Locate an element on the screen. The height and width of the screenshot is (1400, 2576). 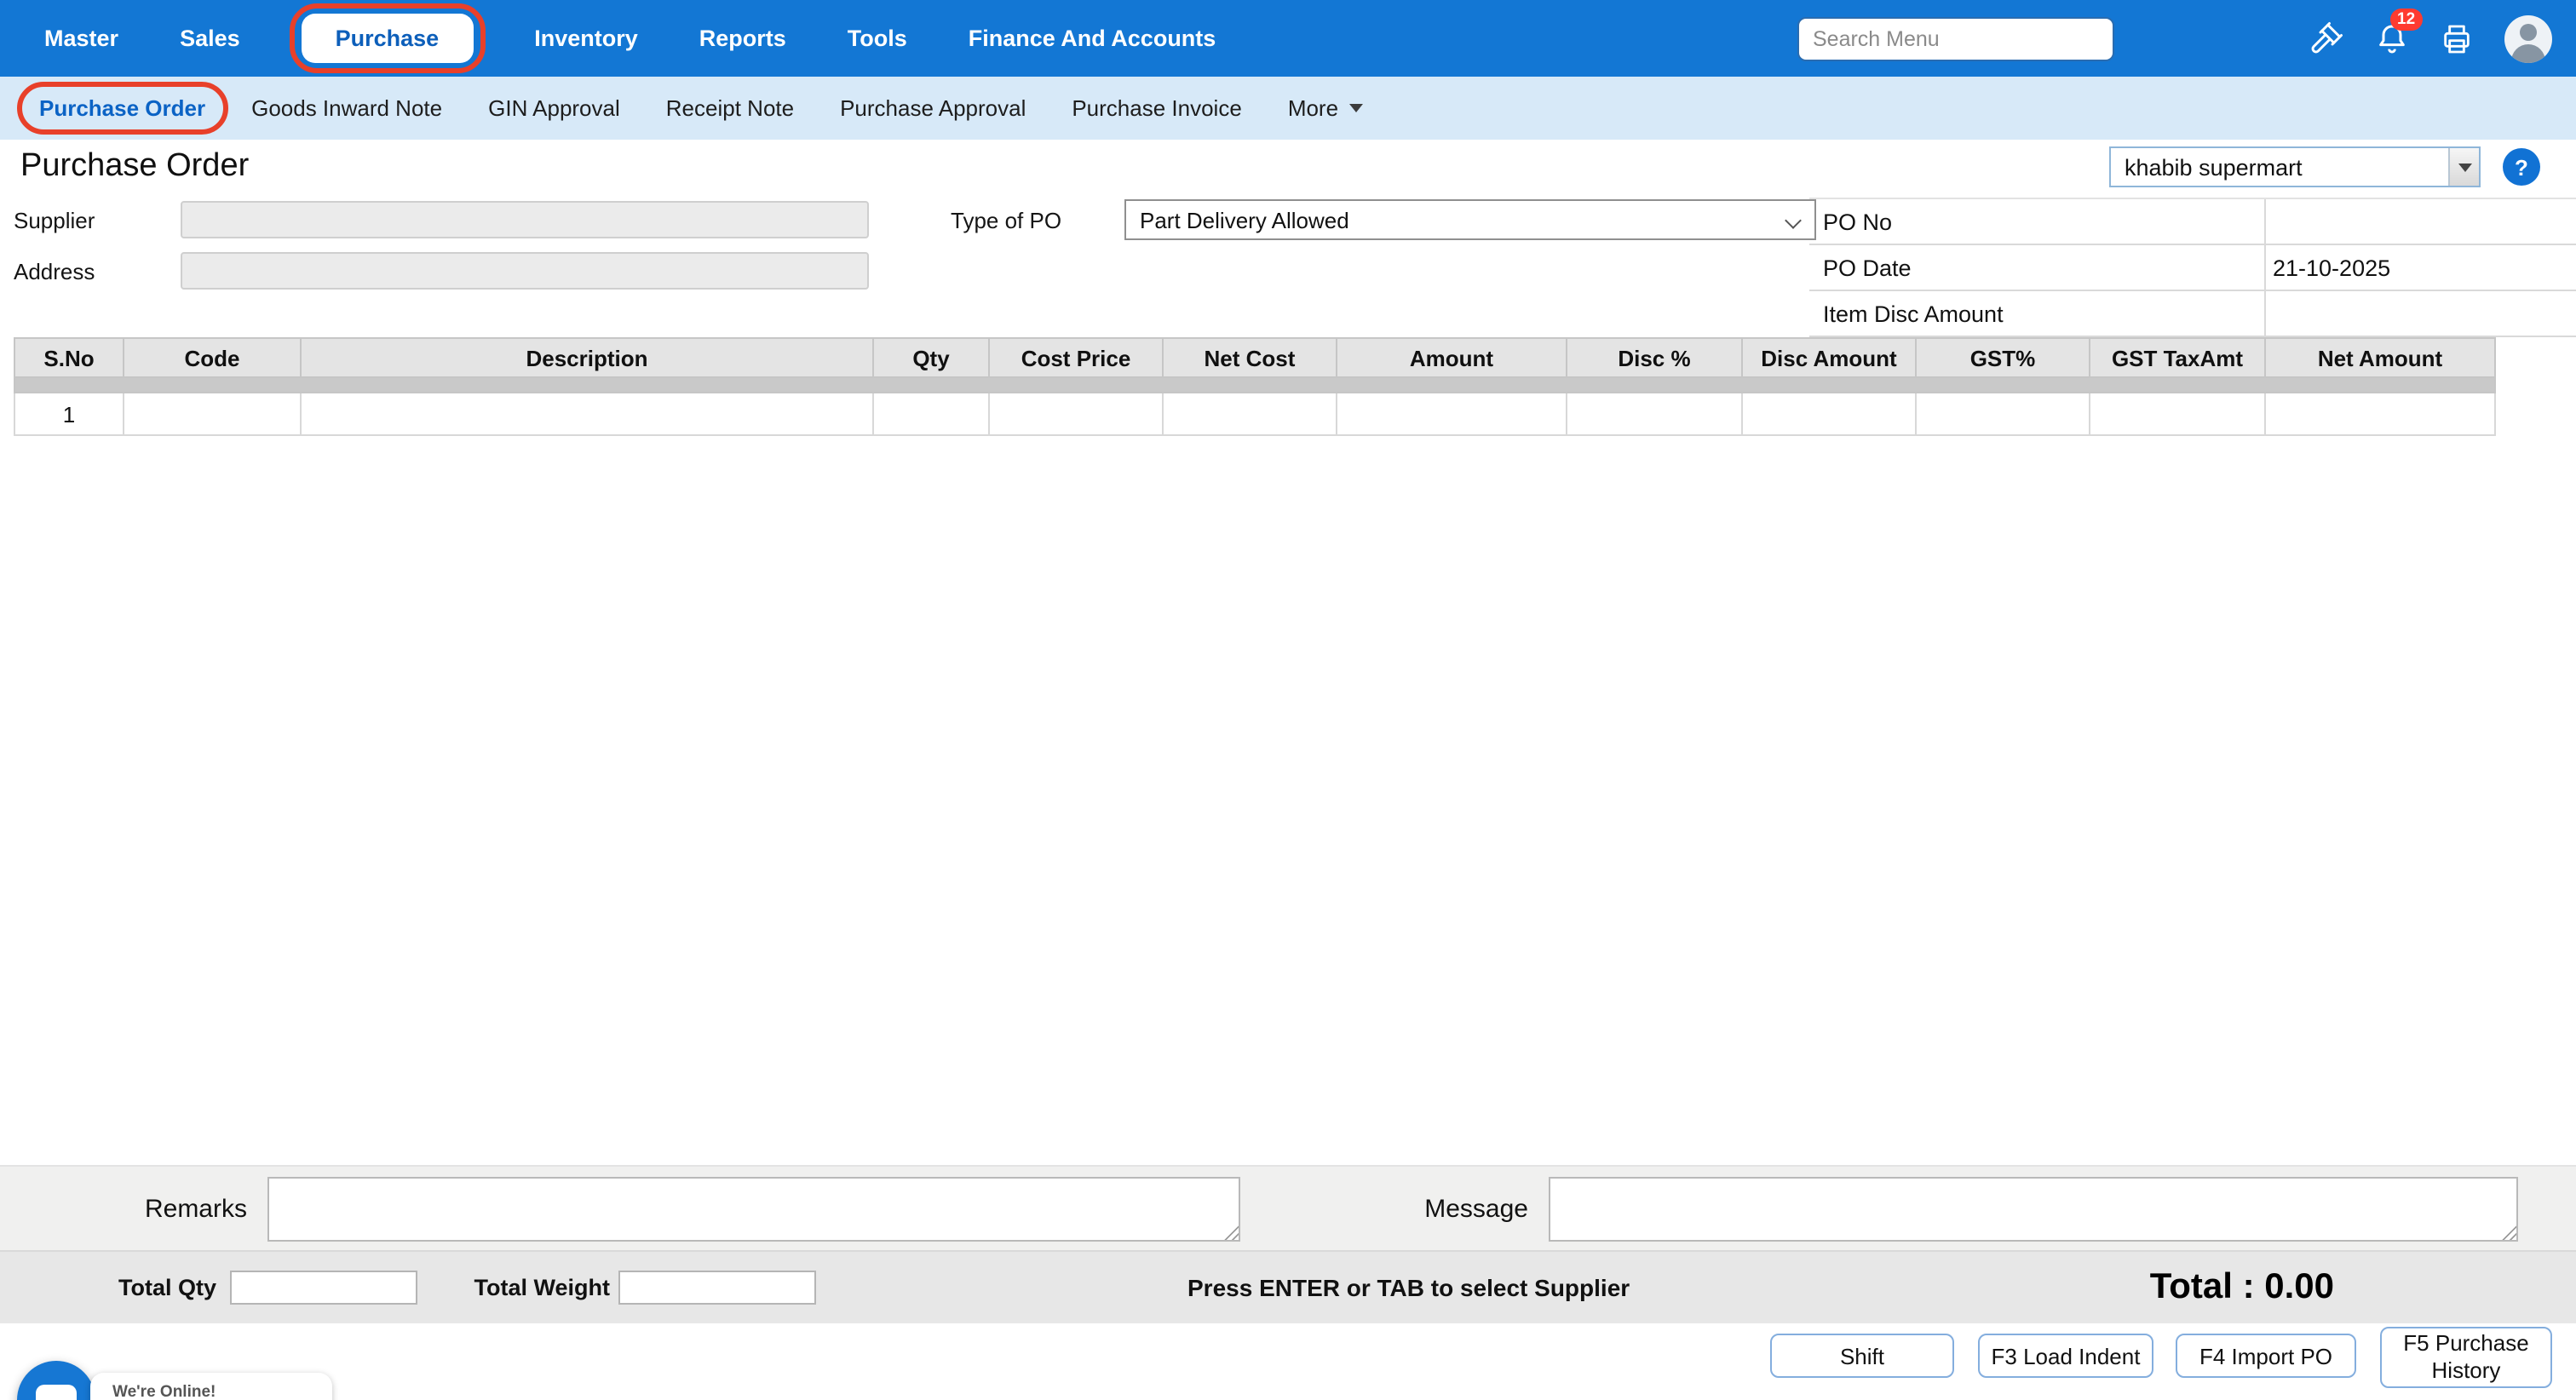
po-no-label: PO No is located at coordinates (2038, 221).